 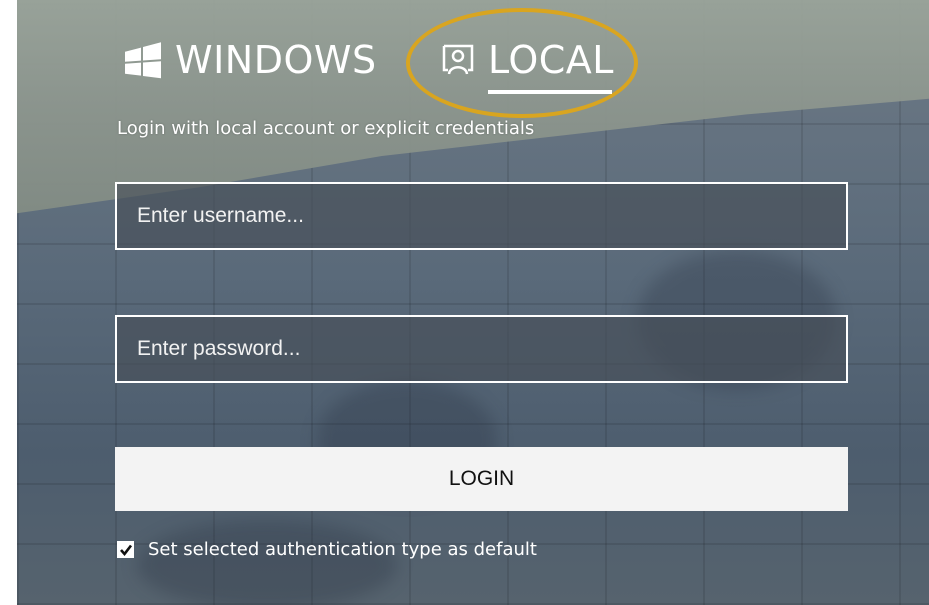 What do you see at coordinates (551, 60) in the screenshot?
I see `tab-local-label: LOCAL` at bounding box center [551, 60].